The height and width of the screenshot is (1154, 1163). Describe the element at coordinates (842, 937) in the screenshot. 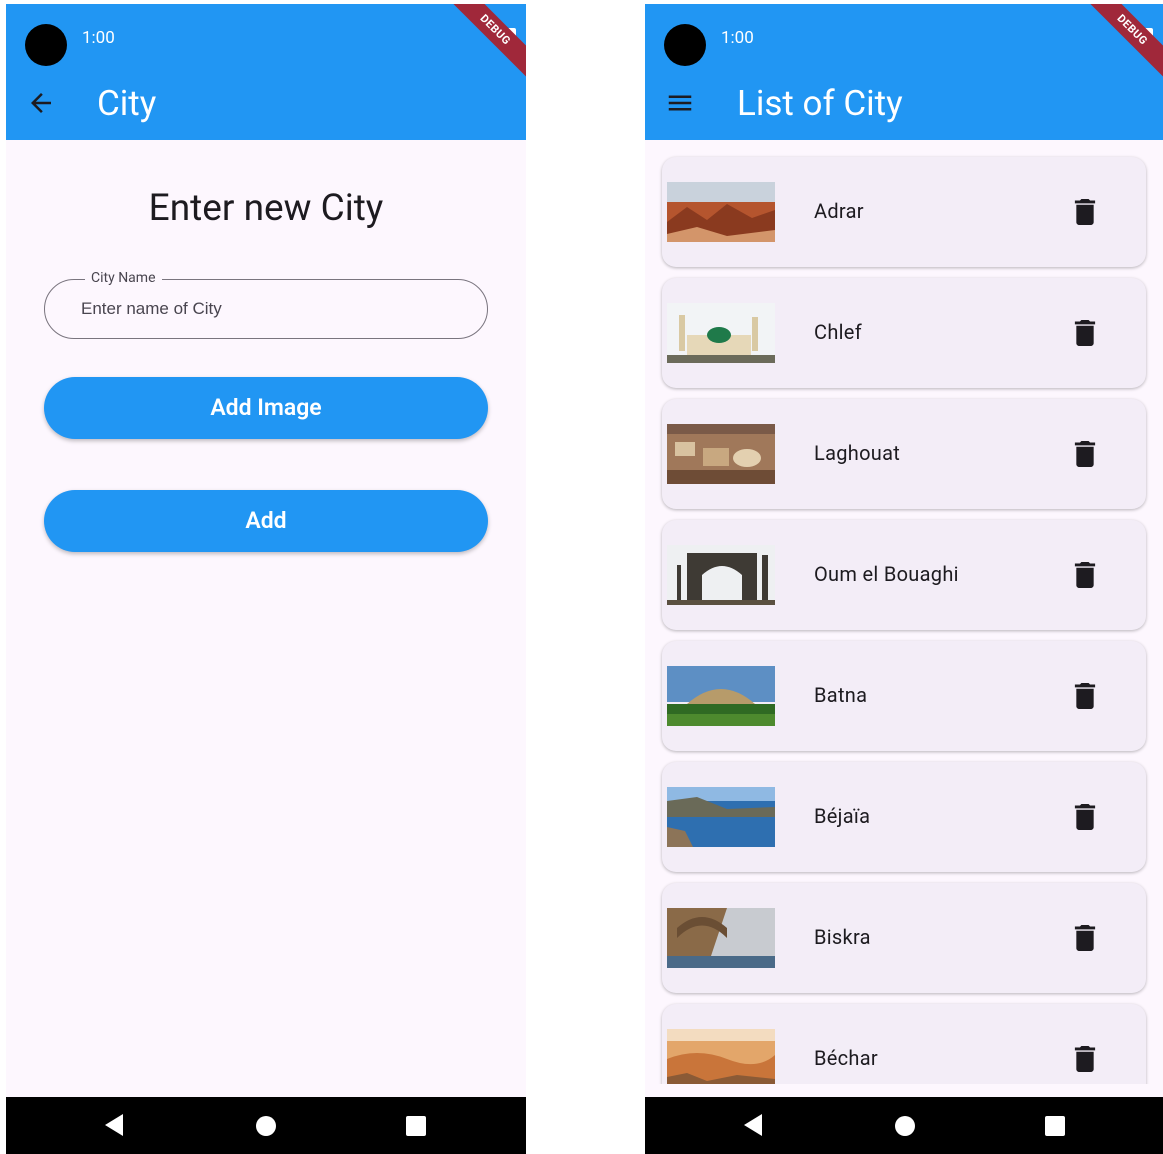

I see `city-name: Biskra` at that location.